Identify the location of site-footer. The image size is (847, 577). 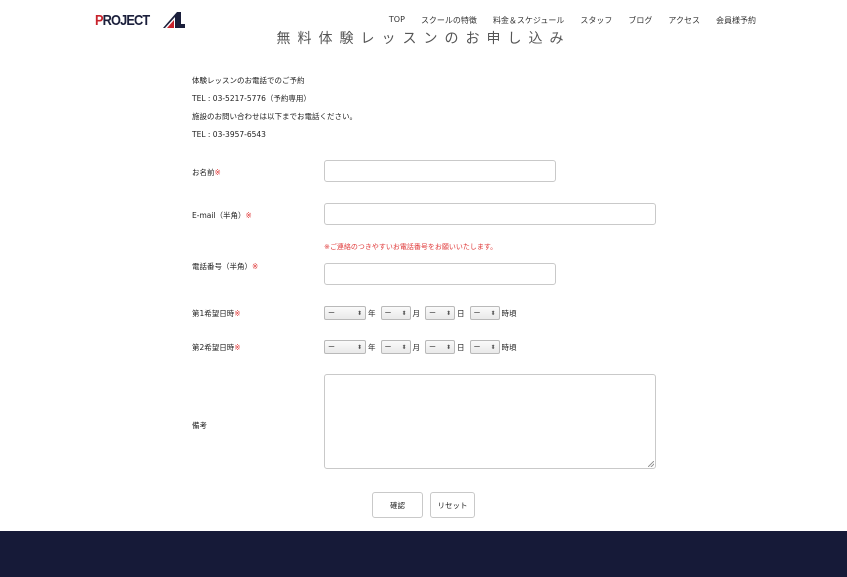
(423, 554).